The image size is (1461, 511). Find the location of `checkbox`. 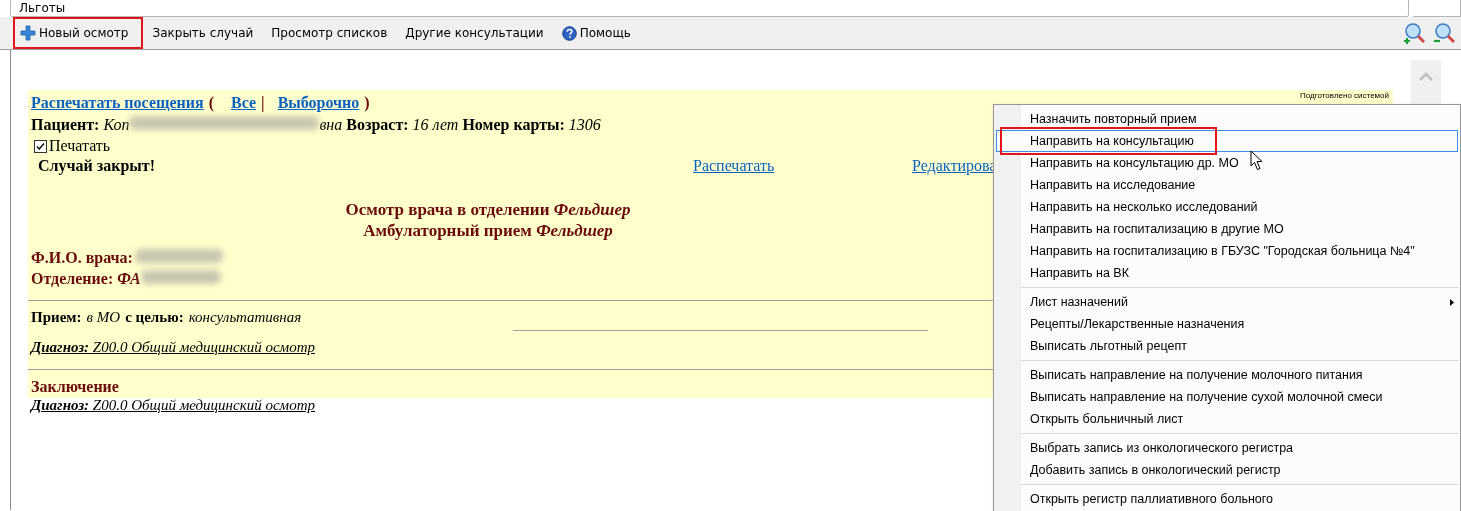

checkbox is located at coordinates (40, 146).